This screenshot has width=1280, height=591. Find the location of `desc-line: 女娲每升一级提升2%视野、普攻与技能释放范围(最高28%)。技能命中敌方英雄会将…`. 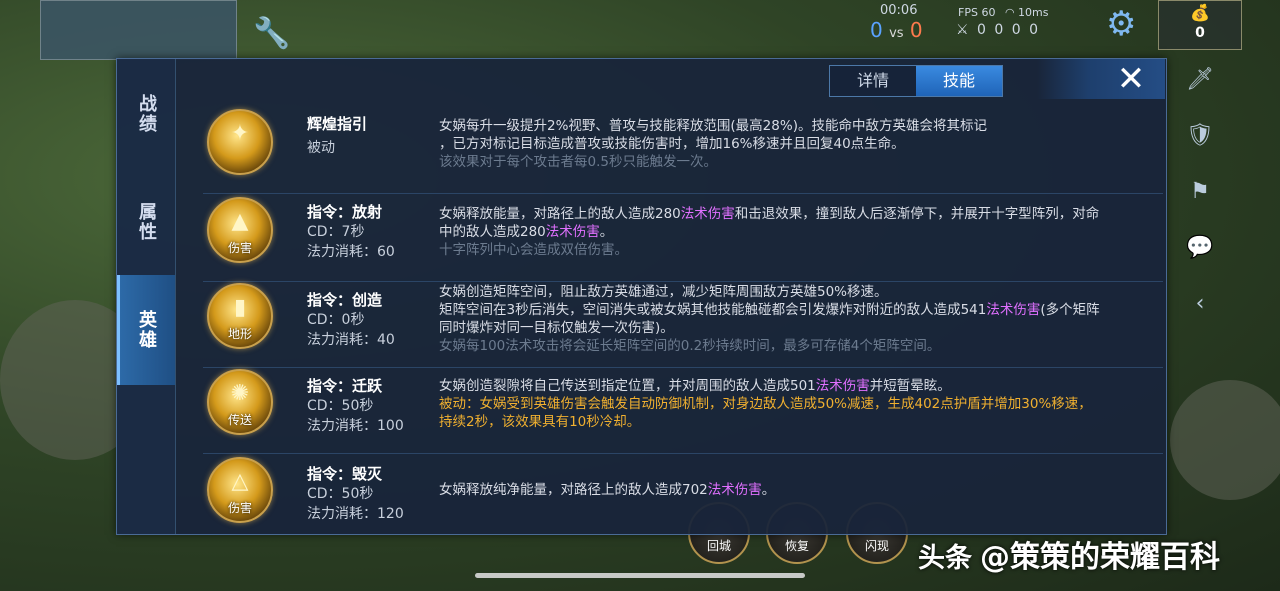

desc-line: 女娲每升一级提升2%视野、普攻与技能释放范围(最高28%)。技能命中敌方英雄会将… is located at coordinates (713, 126).